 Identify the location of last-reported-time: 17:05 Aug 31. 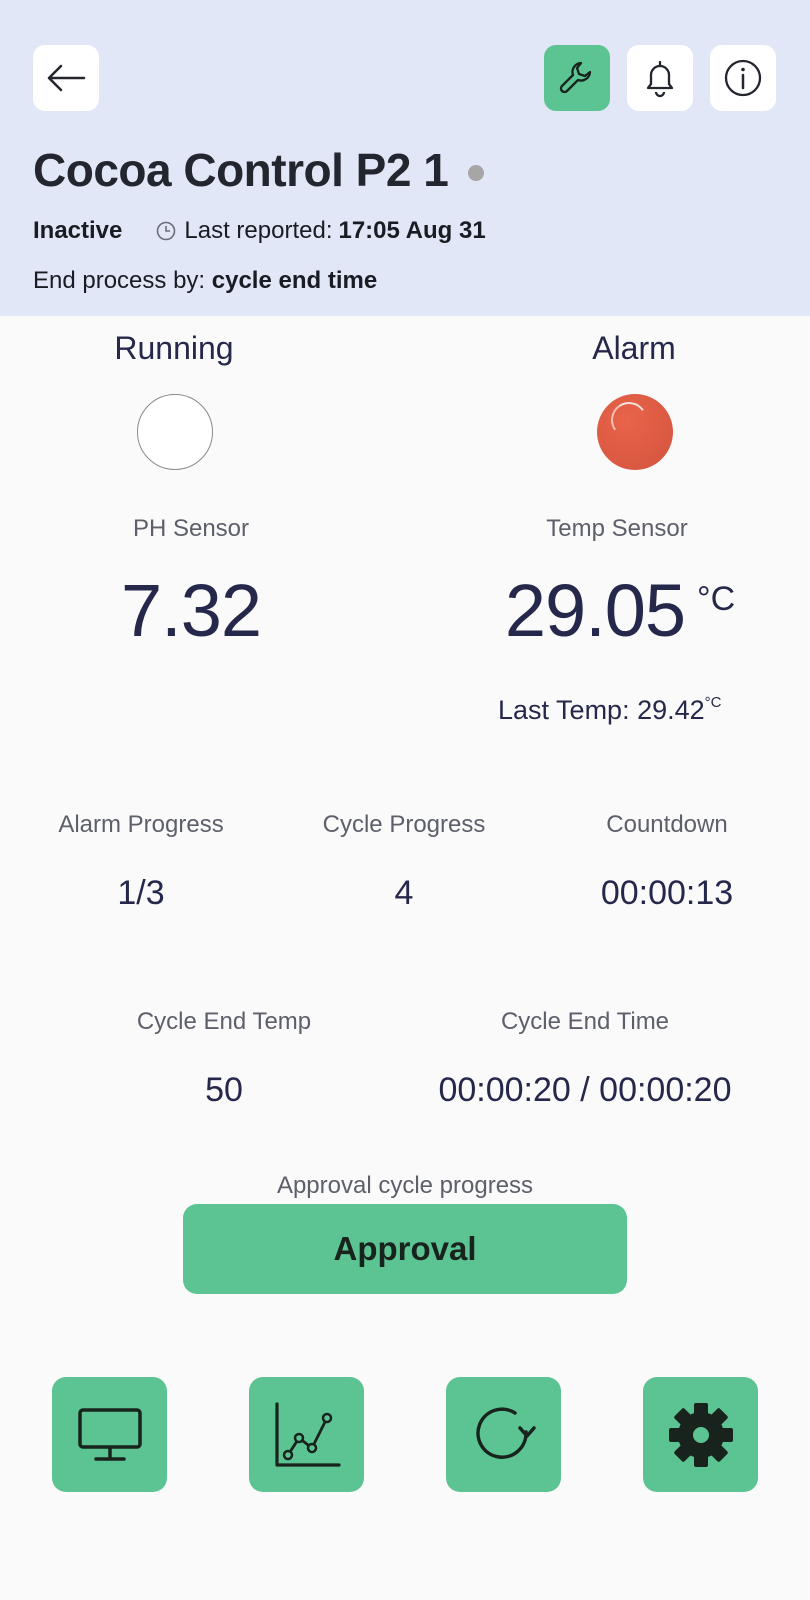
(412, 230).